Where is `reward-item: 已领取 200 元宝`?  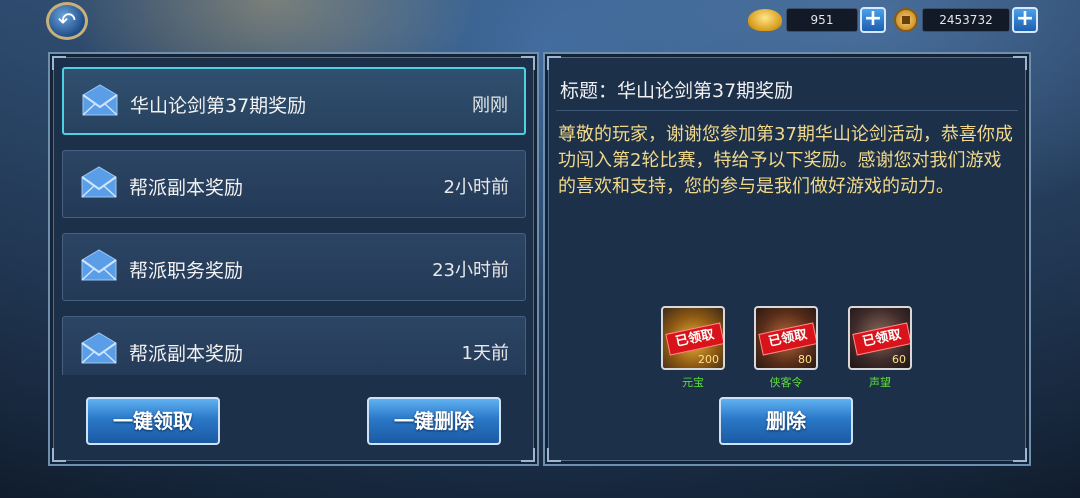
reward-item: 已领取 200 元宝 is located at coordinates (693, 348).